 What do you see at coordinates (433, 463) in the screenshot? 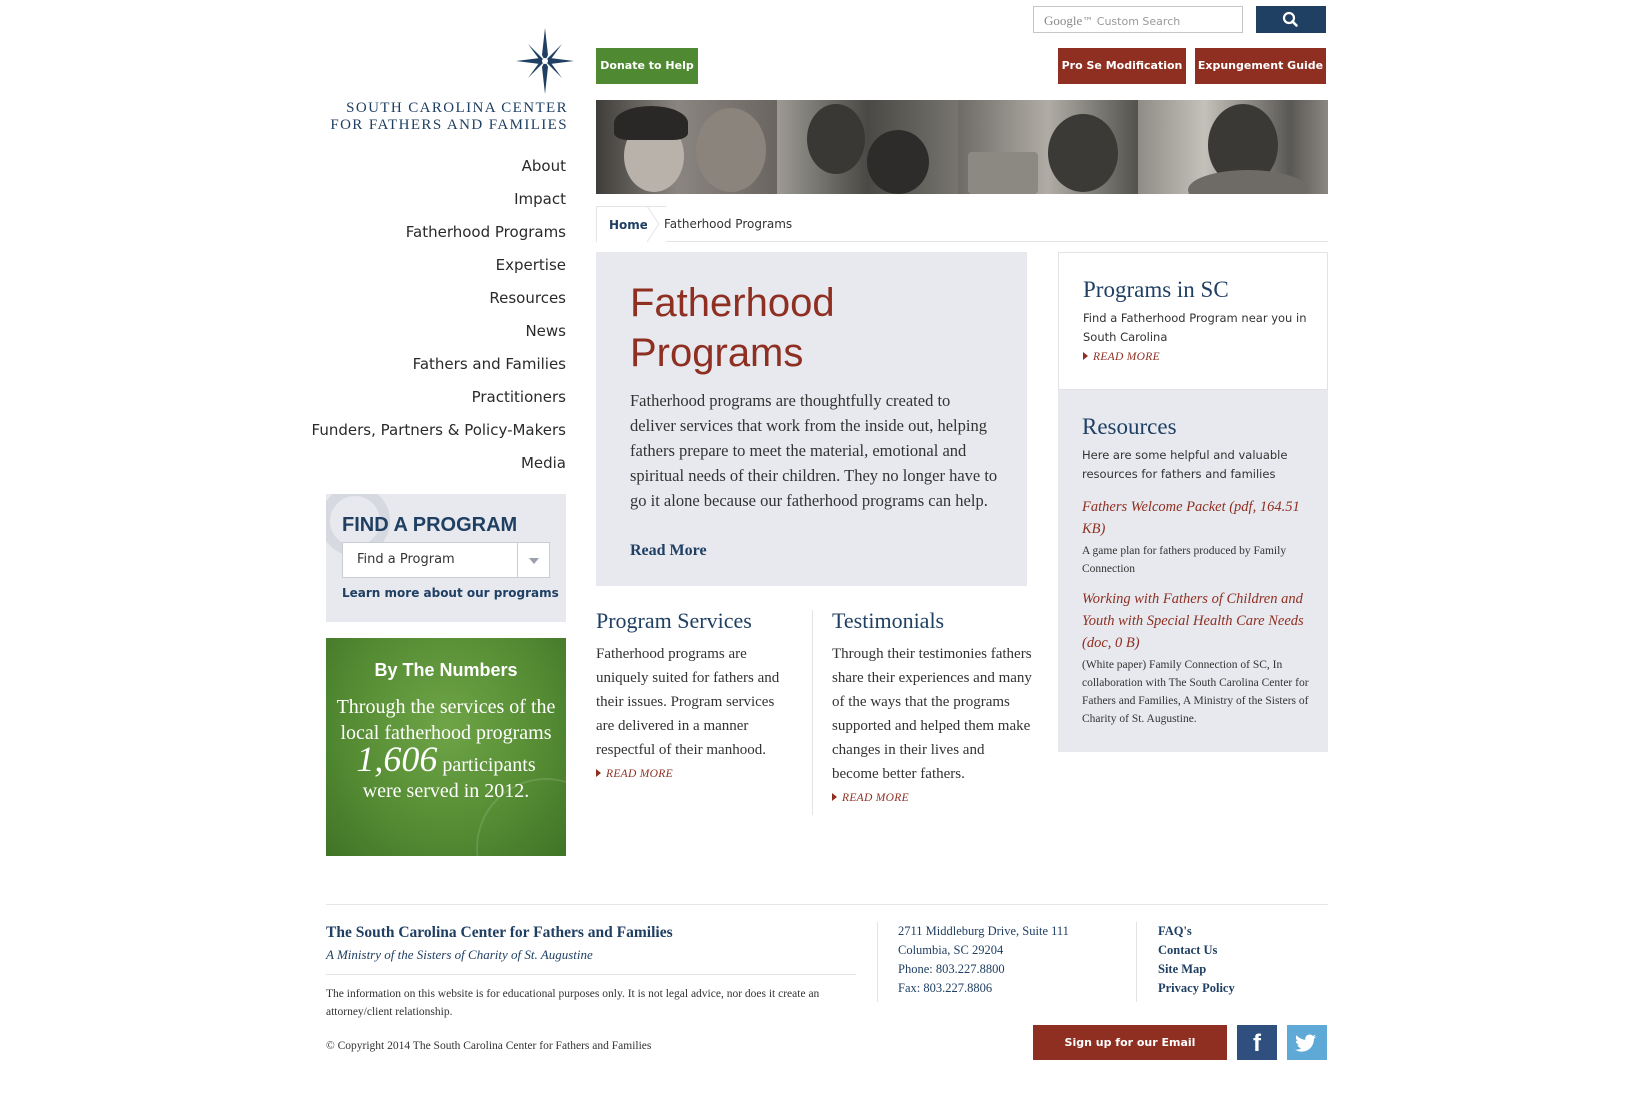
I see `nav-item-media: Media` at bounding box center [433, 463].